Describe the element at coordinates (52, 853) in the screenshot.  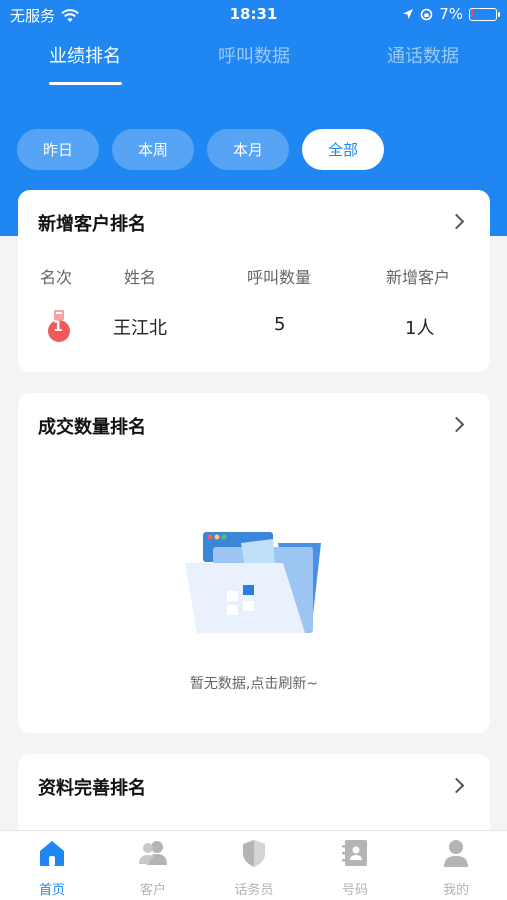
I see `home-icon` at that location.